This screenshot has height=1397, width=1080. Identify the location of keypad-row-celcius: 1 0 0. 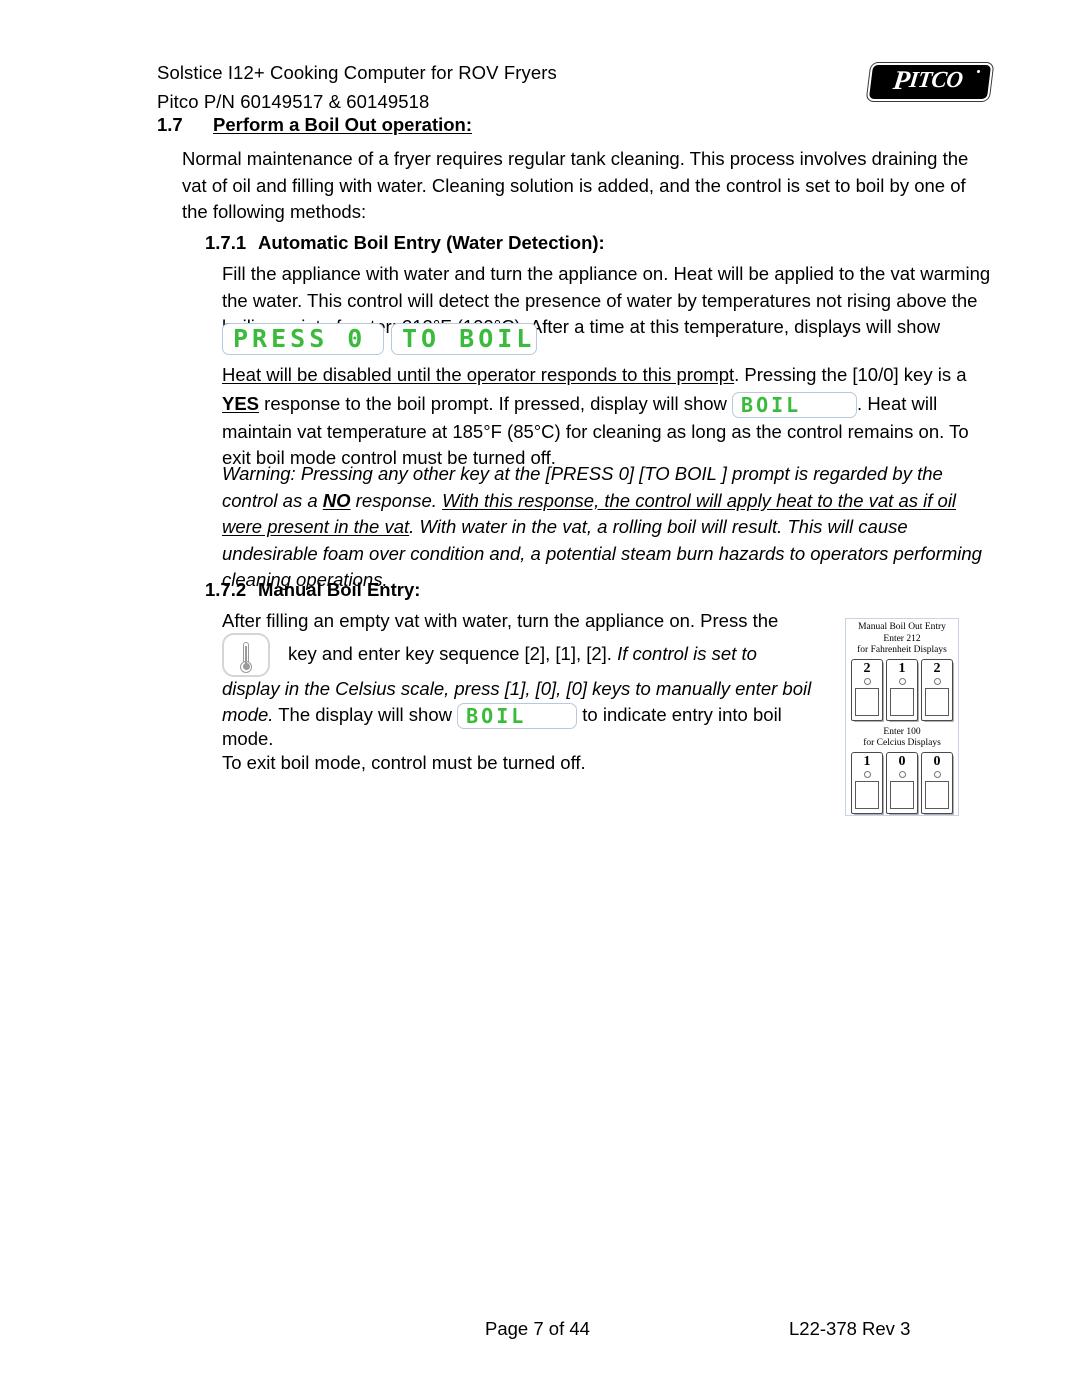
(902, 782).